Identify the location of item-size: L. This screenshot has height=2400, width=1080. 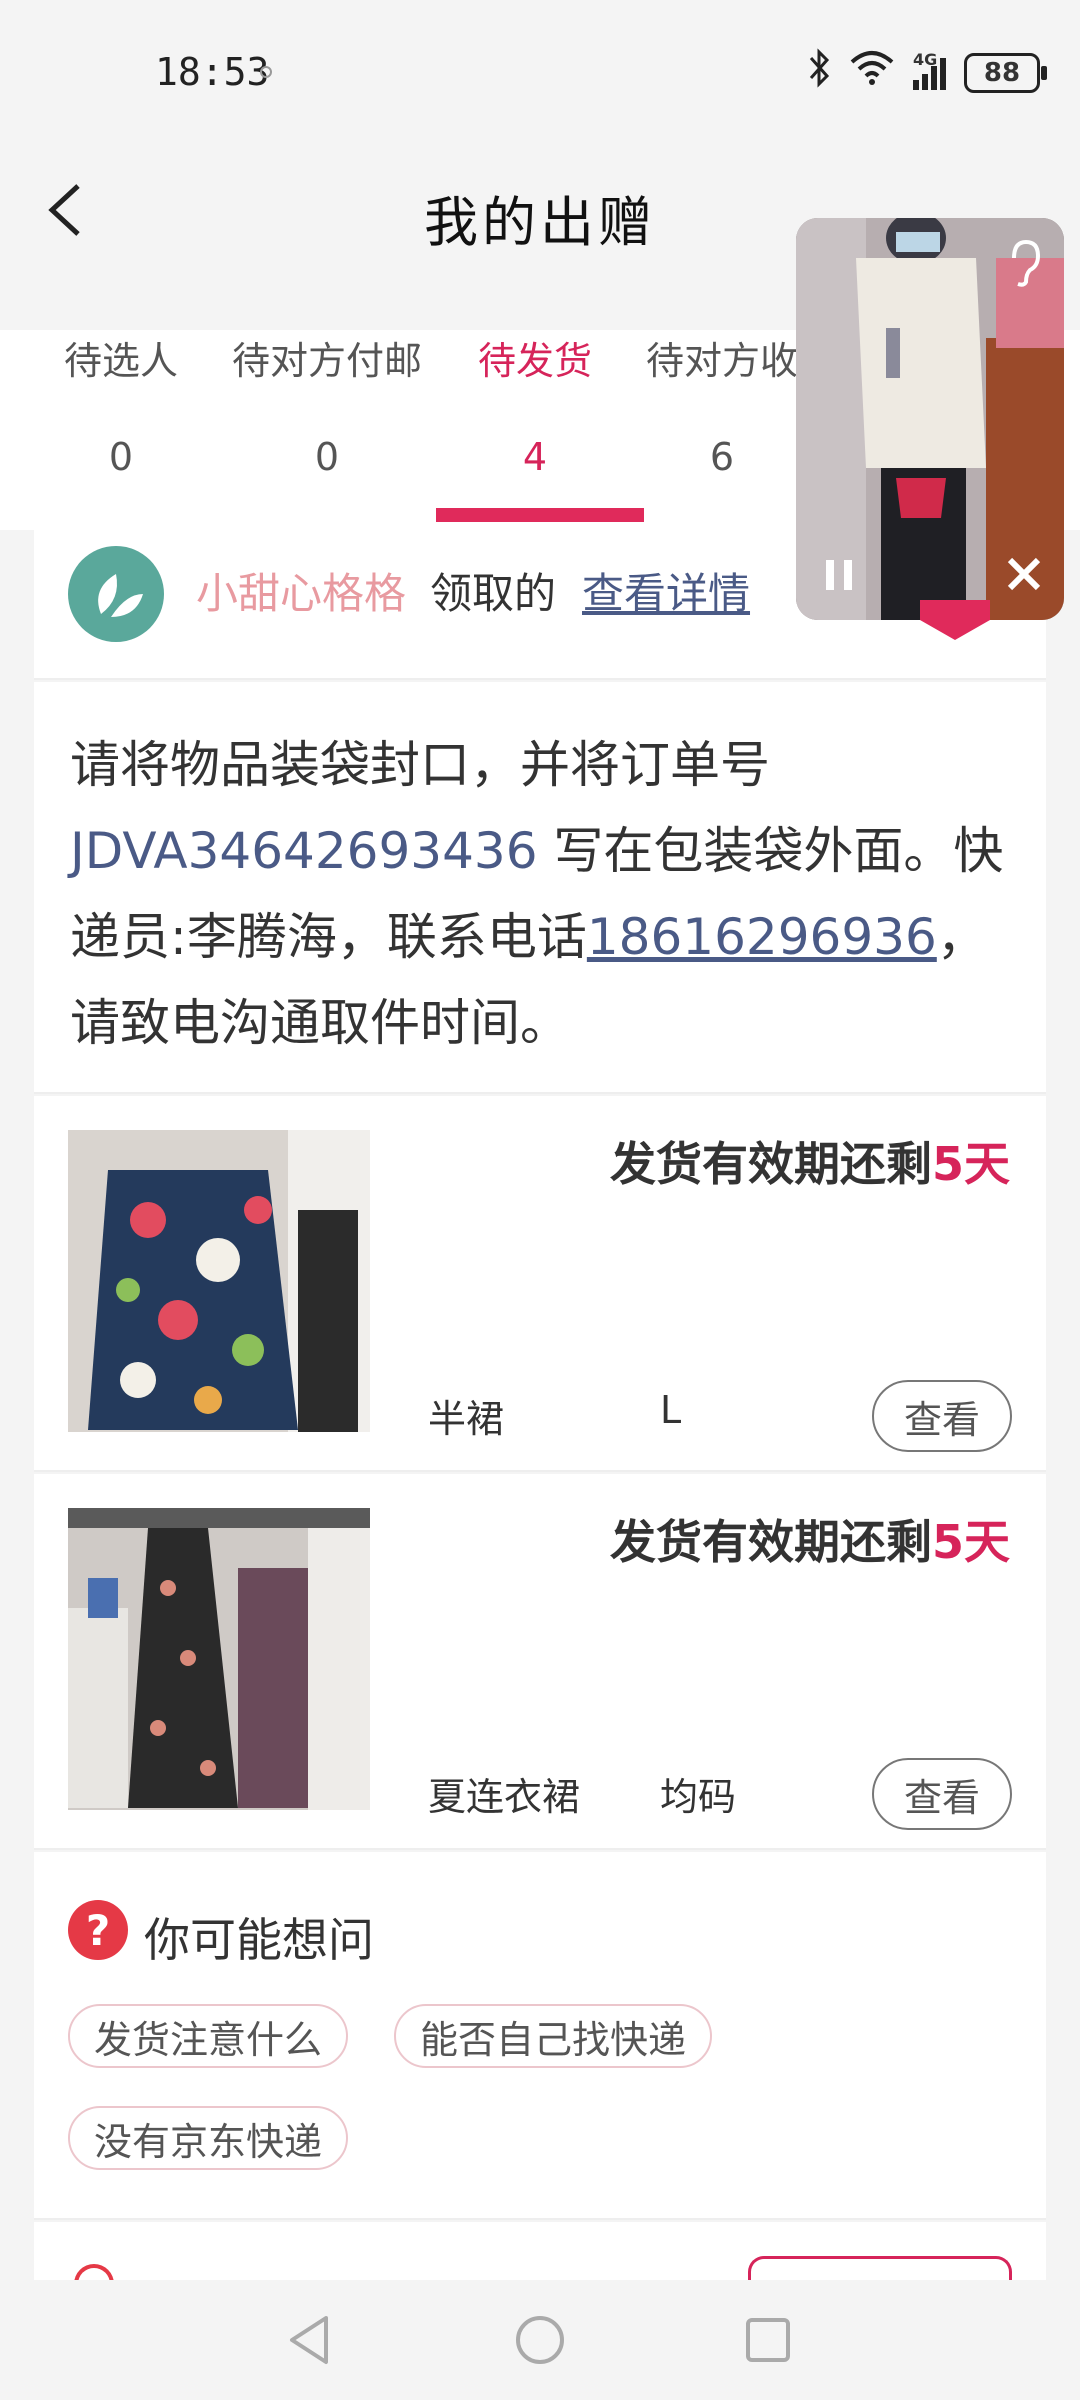
(671, 1410).